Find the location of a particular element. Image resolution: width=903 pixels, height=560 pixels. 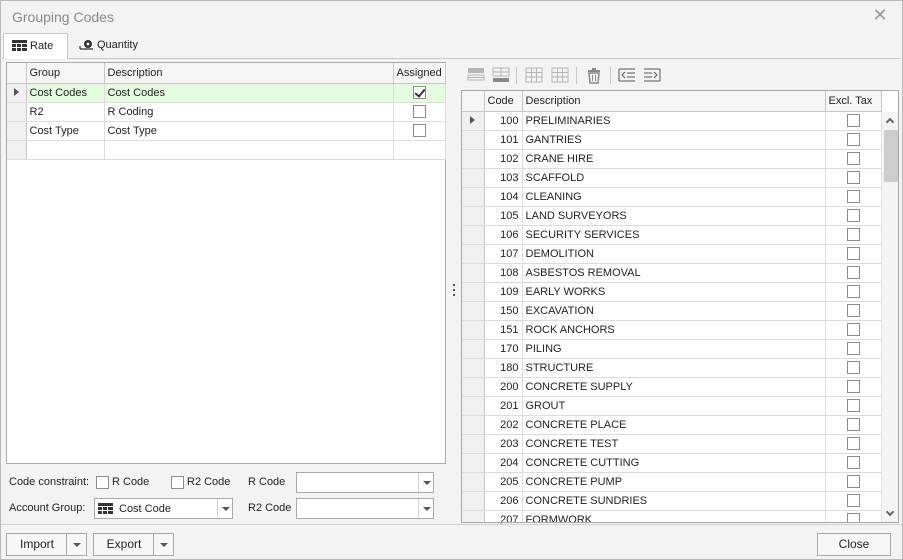

column-header-code: Code is located at coordinates (503, 101).